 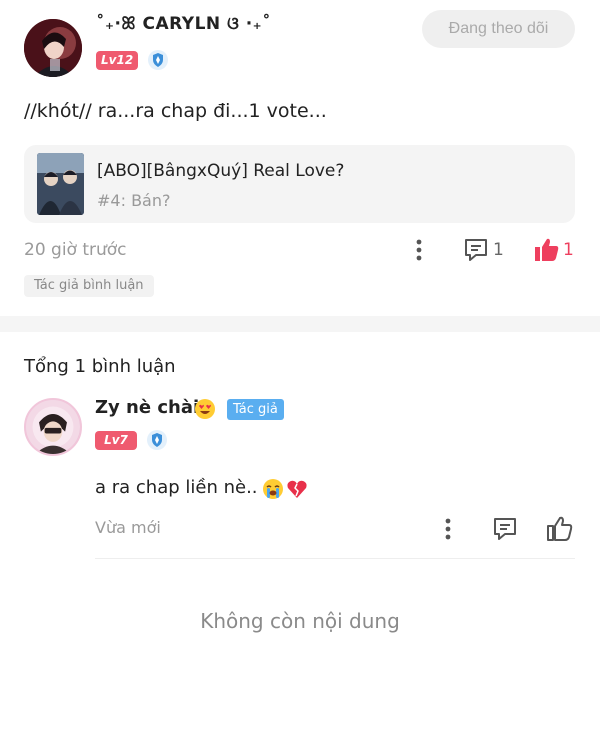 I want to click on comment-divider, so click(x=335, y=558).